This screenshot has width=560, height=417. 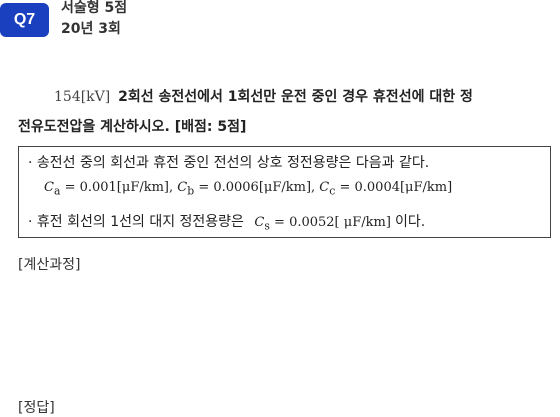 I want to click on question-type-label: 서술형 5점, so click(x=94, y=8).